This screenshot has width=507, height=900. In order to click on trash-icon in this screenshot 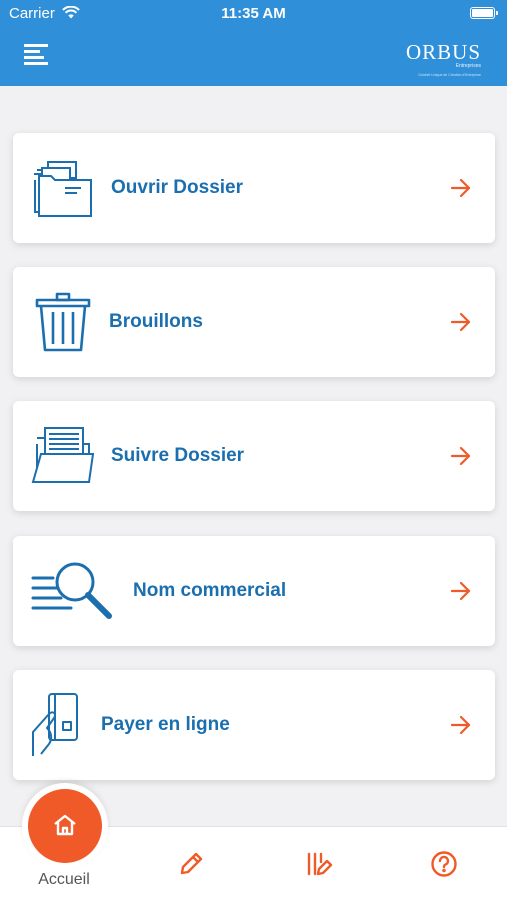, I will do `click(63, 322)`.